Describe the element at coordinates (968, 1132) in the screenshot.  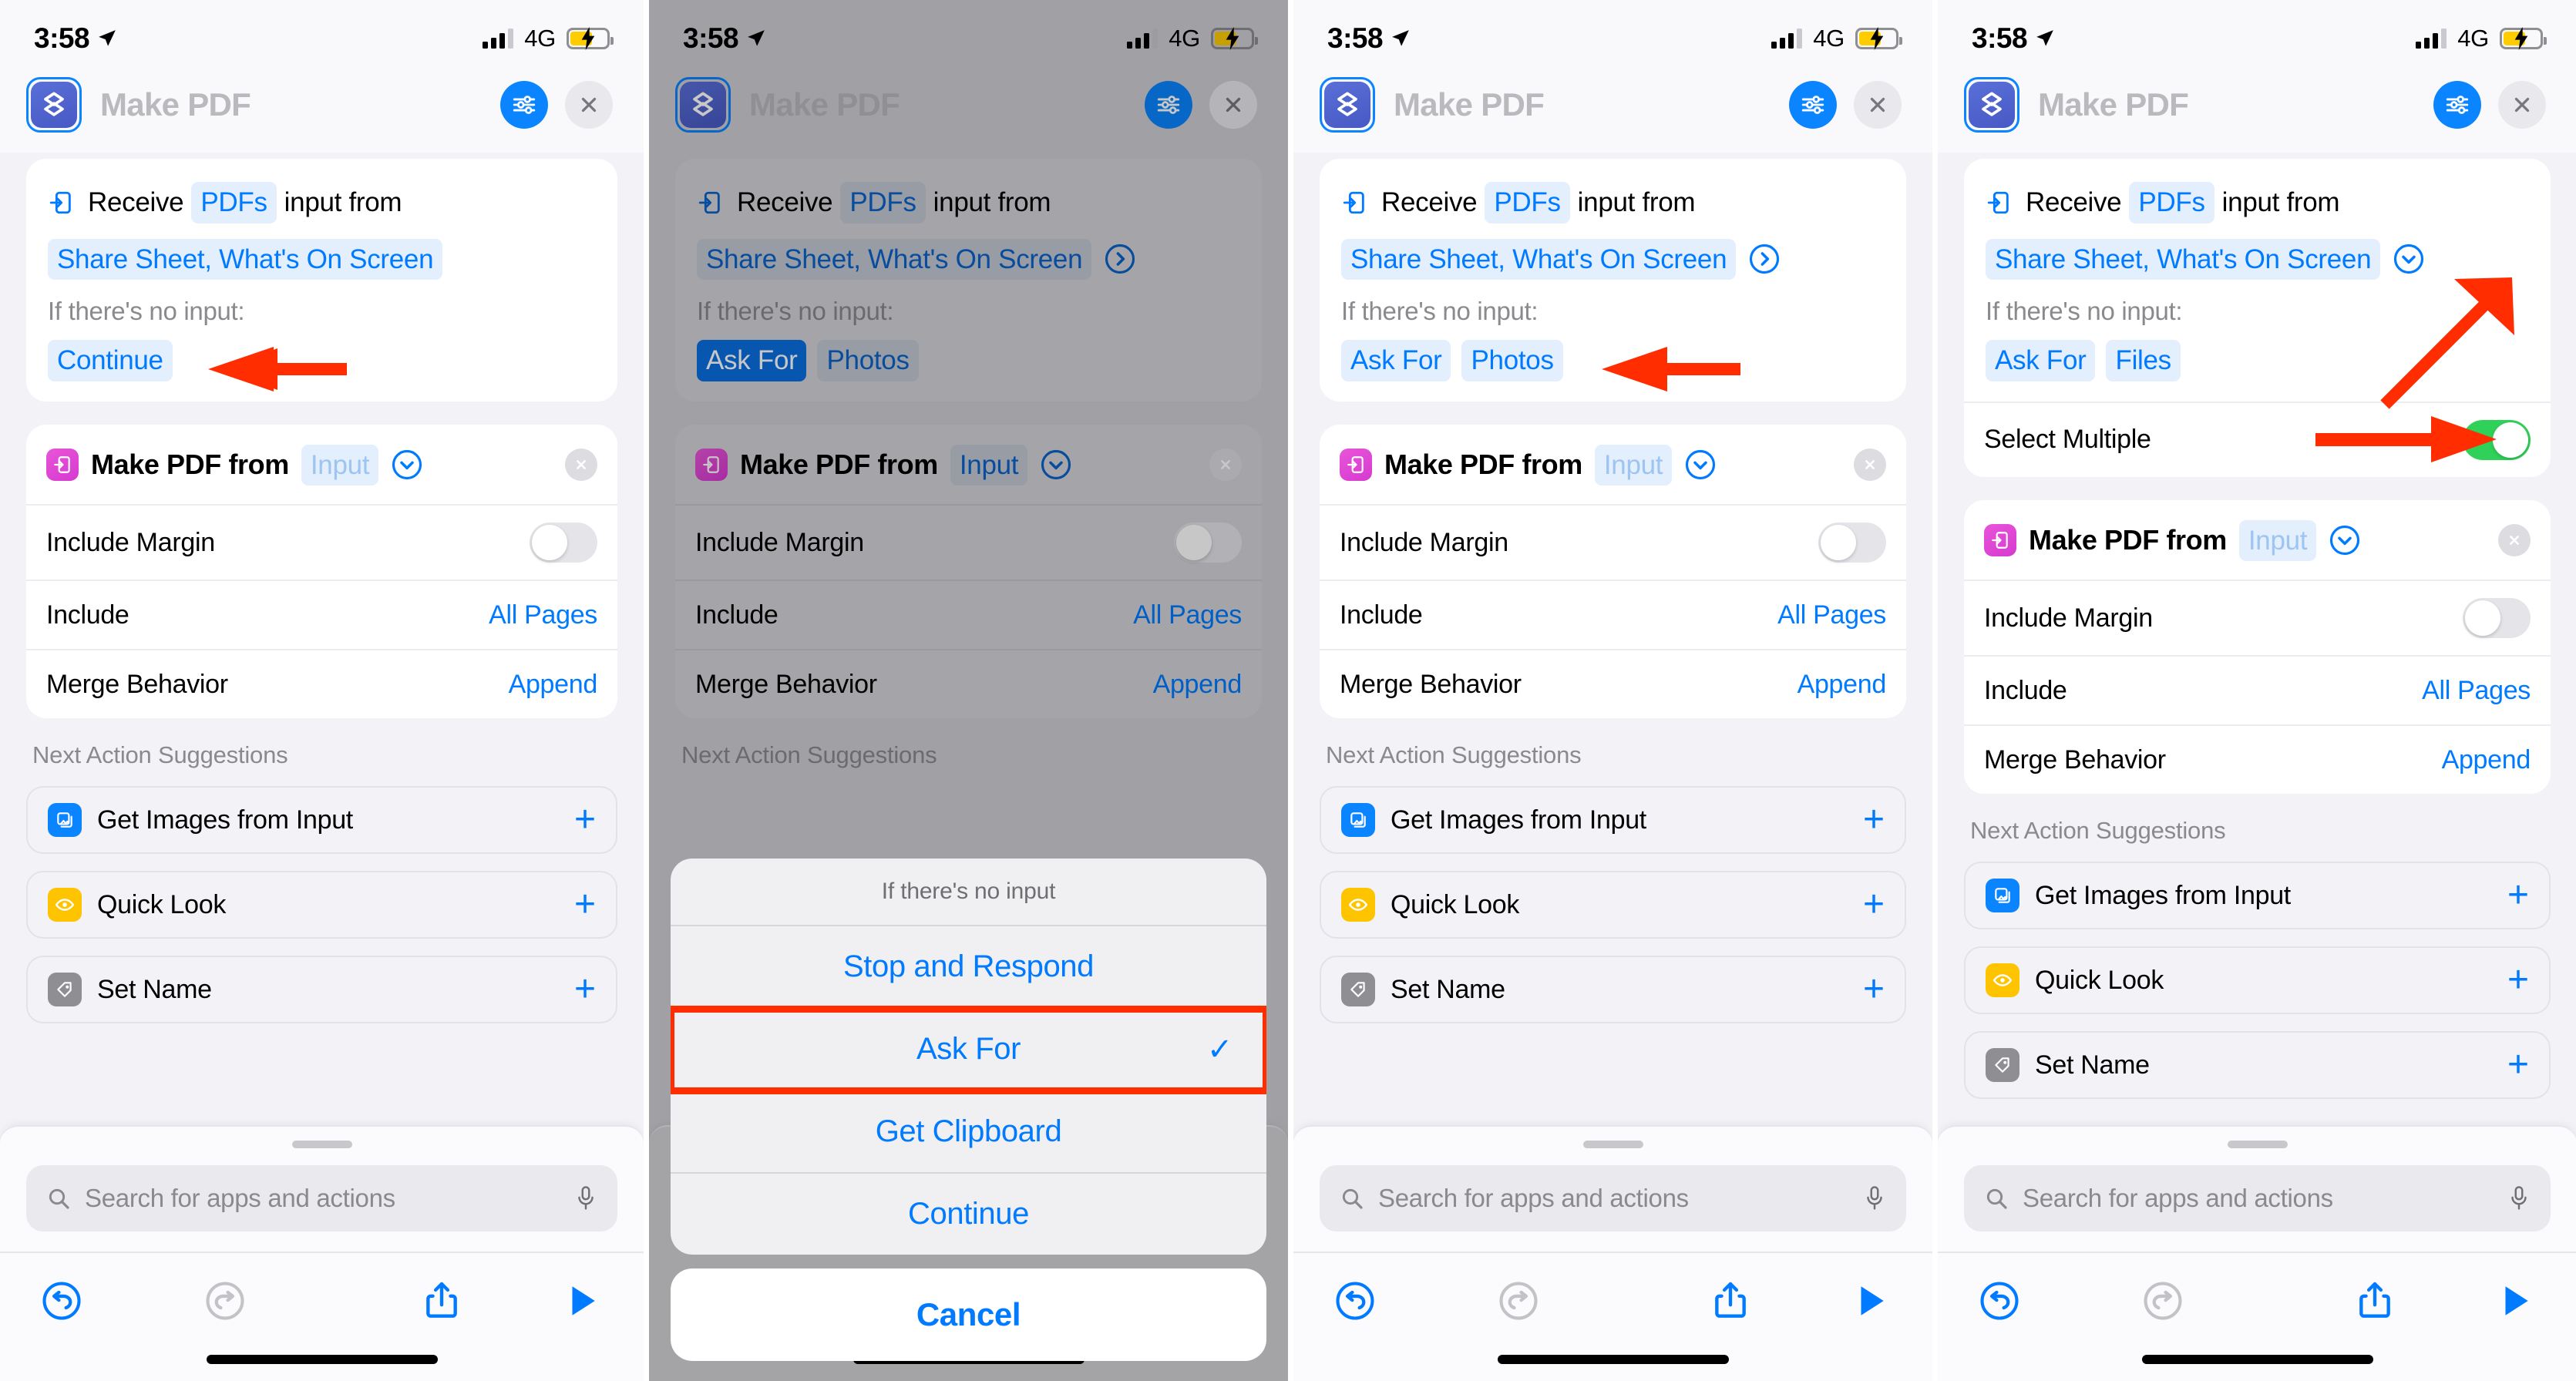
I see `action-sheet-option-get-clipboard: Get Clipboard` at that location.